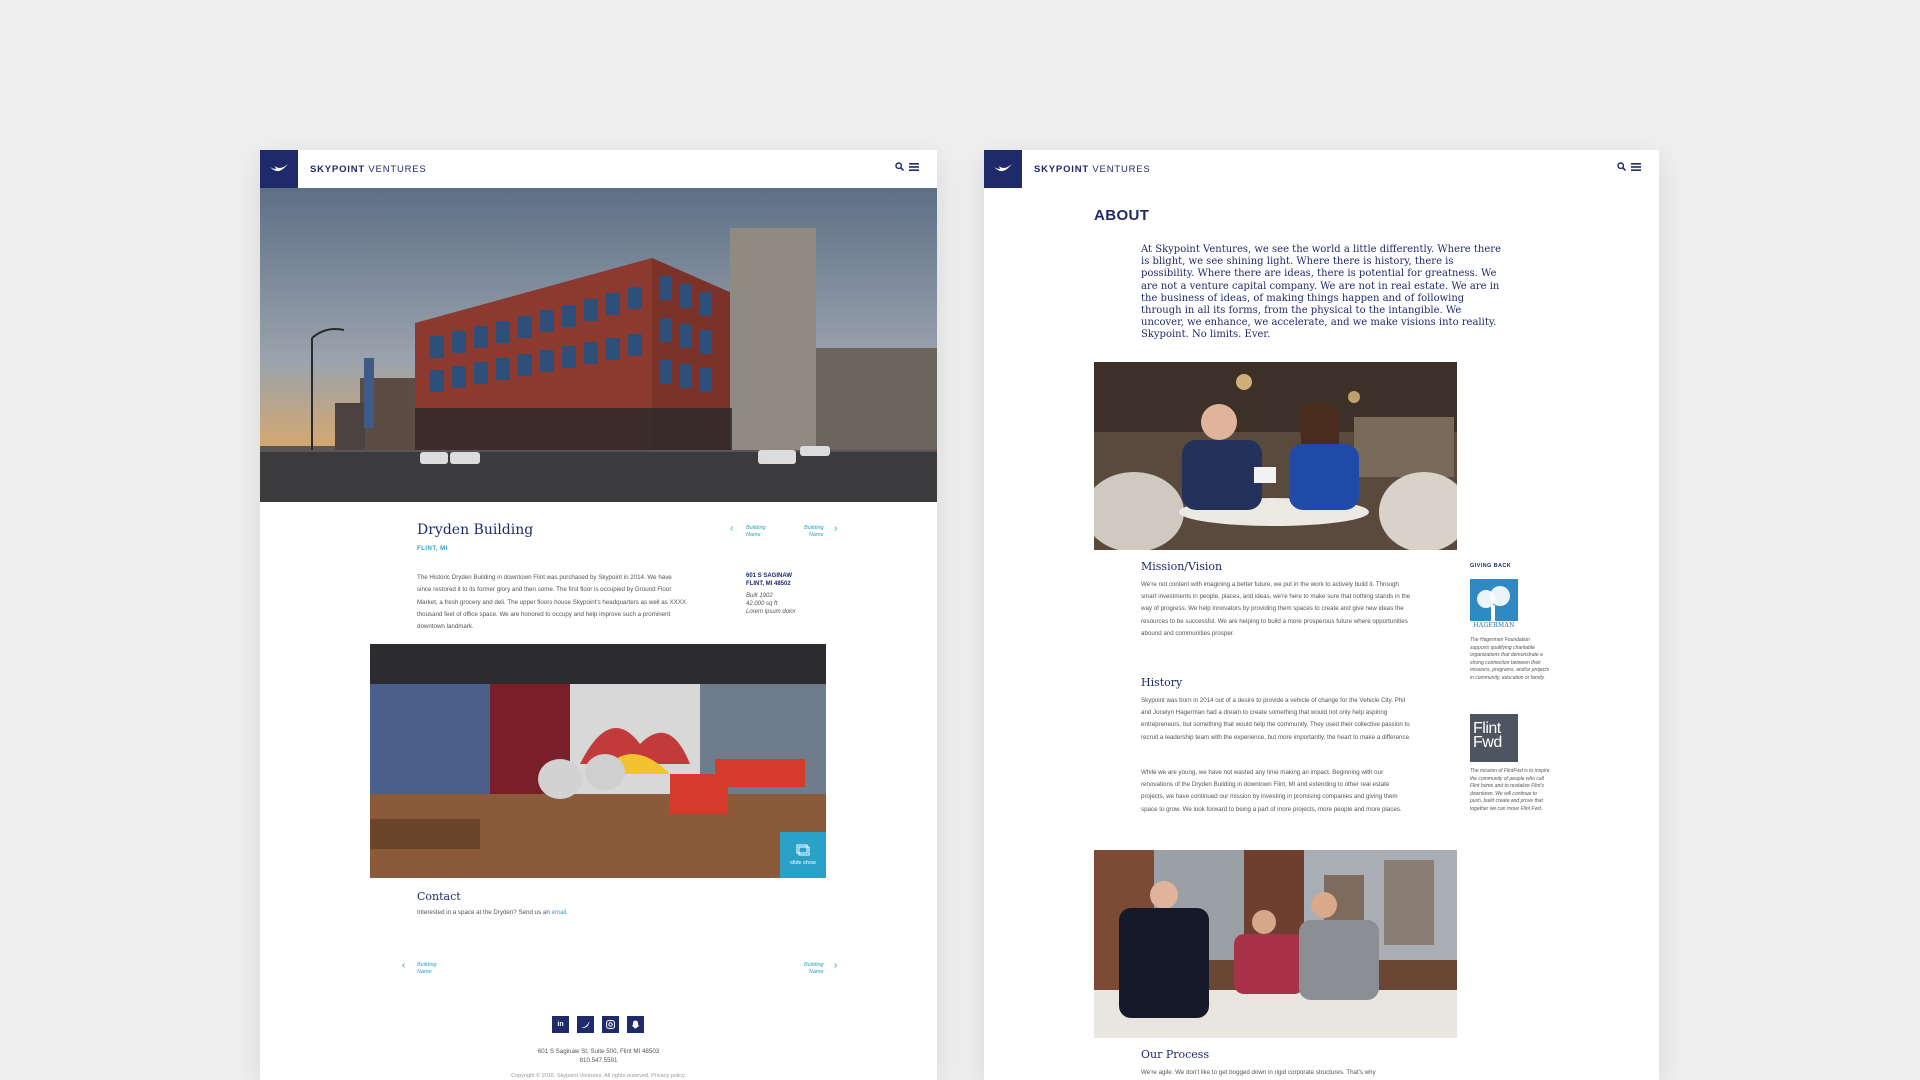 This screenshot has width=1920, height=1080. Describe the element at coordinates (814, 532) in the screenshot. I see `next-building-link: Building Name` at that location.